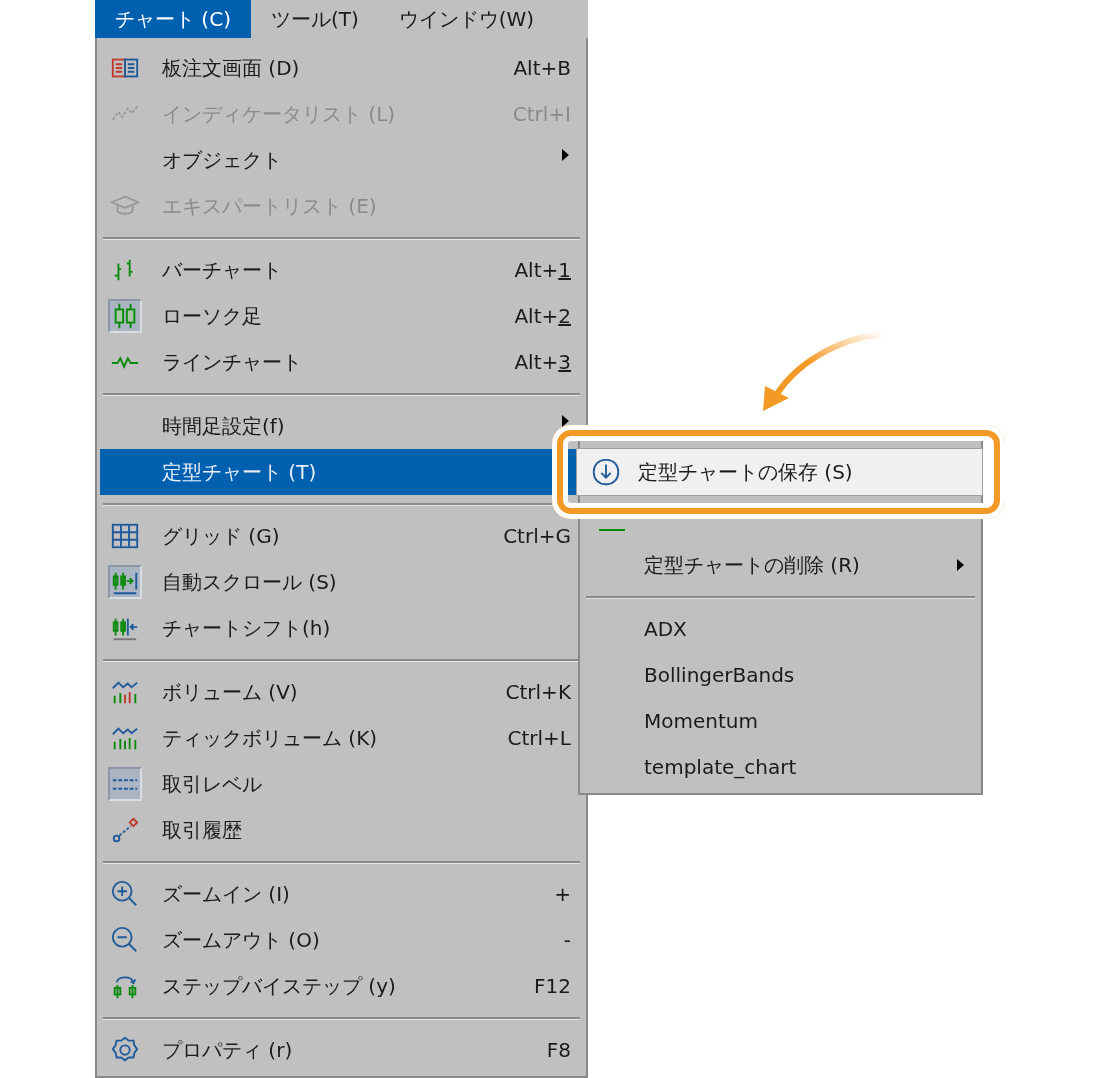 This screenshot has height=1078, width=1100. What do you see at coordinates (341, 362) in the screenshot?
I see `menu-item: ラインチャート Alt+3` at bounding box center [341, 362].